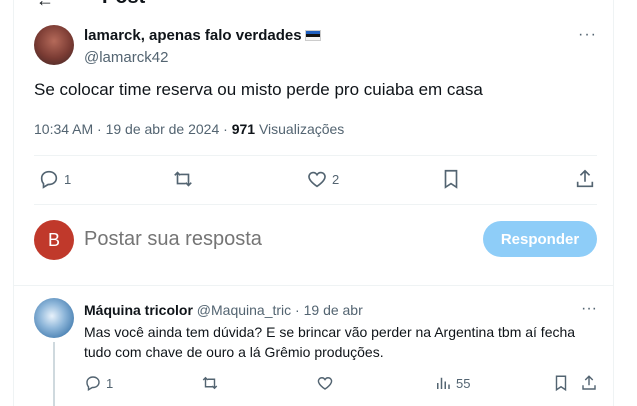 The width and height of the screenshot is (637, 406). Describe the element at coordinates (452, 383) in the screenshot. I see `comment-views-button: 55` at that location.